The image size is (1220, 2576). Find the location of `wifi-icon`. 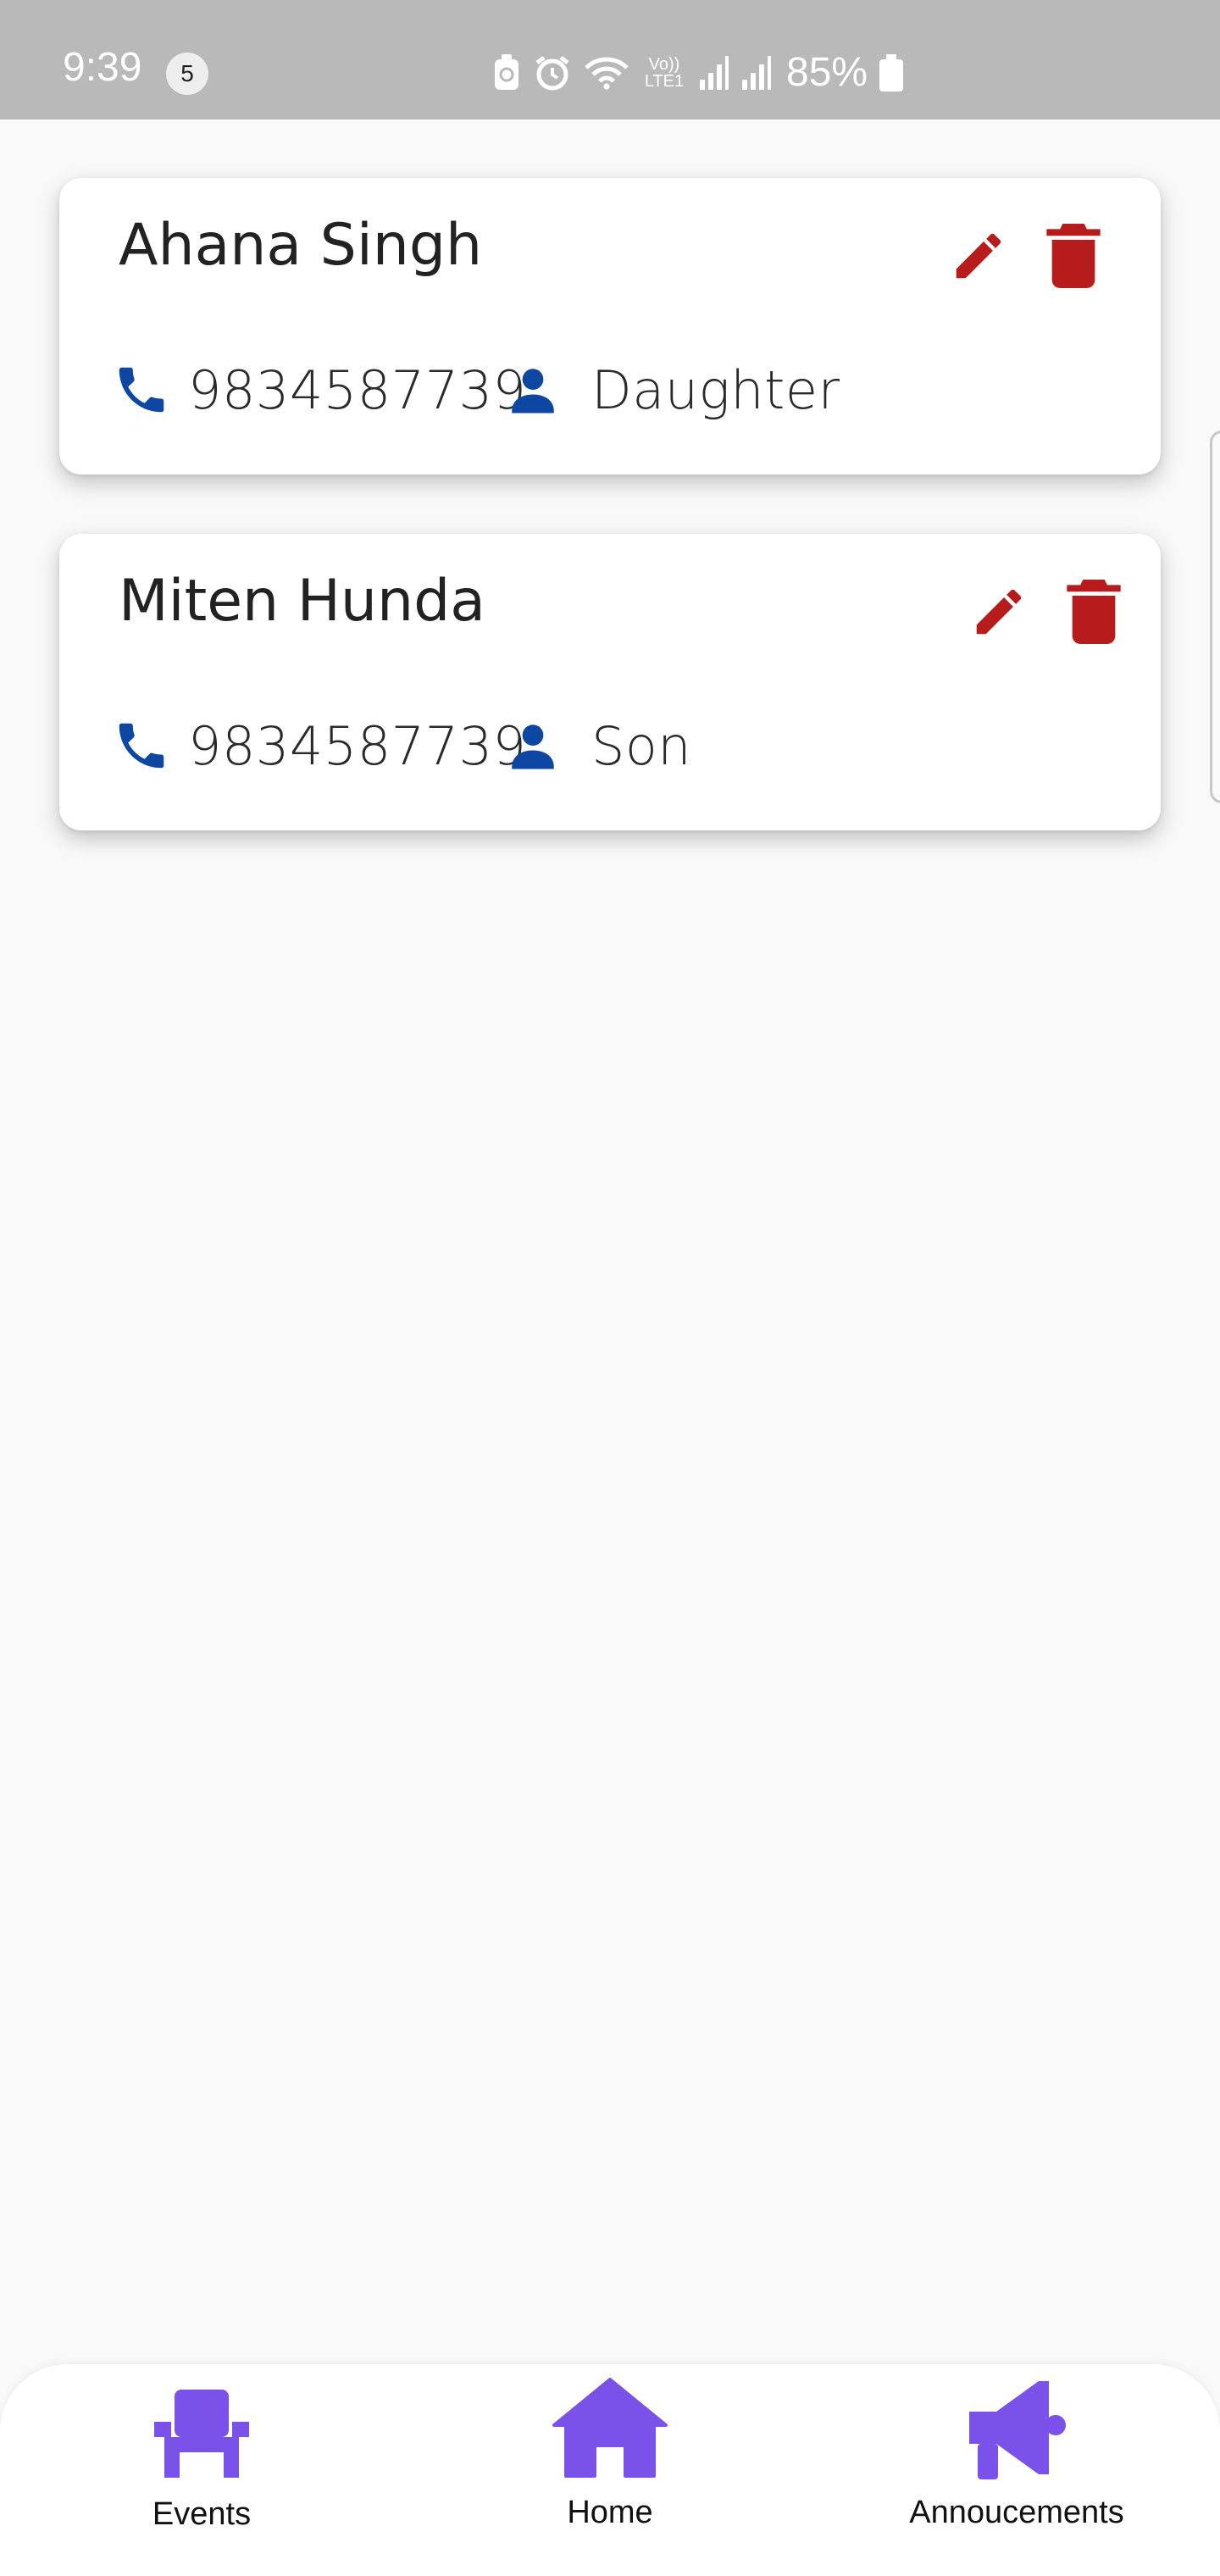

wifi-icon is located at coordinates (606, 73).